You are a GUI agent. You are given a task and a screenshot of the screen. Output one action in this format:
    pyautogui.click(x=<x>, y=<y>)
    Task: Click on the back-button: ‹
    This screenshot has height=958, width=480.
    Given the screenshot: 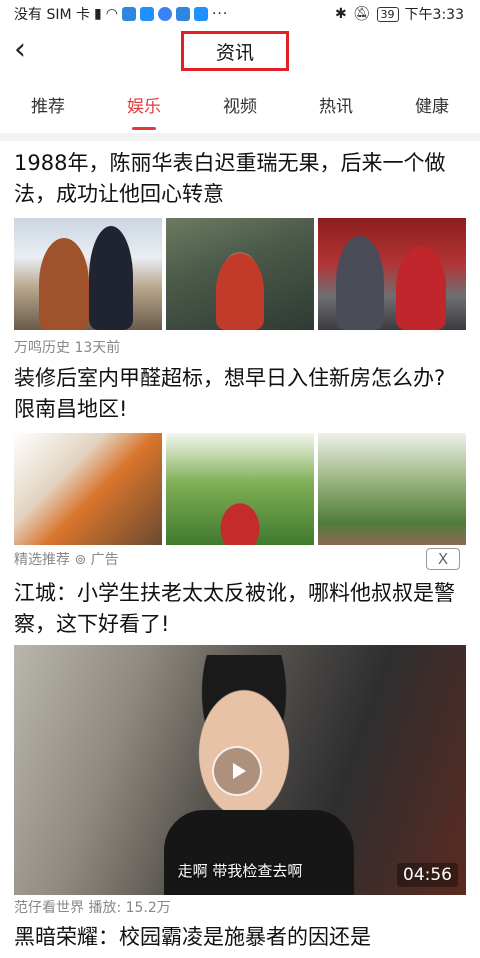 What is the action you would take?
    pyautogui.click(x=29, y=50)
    